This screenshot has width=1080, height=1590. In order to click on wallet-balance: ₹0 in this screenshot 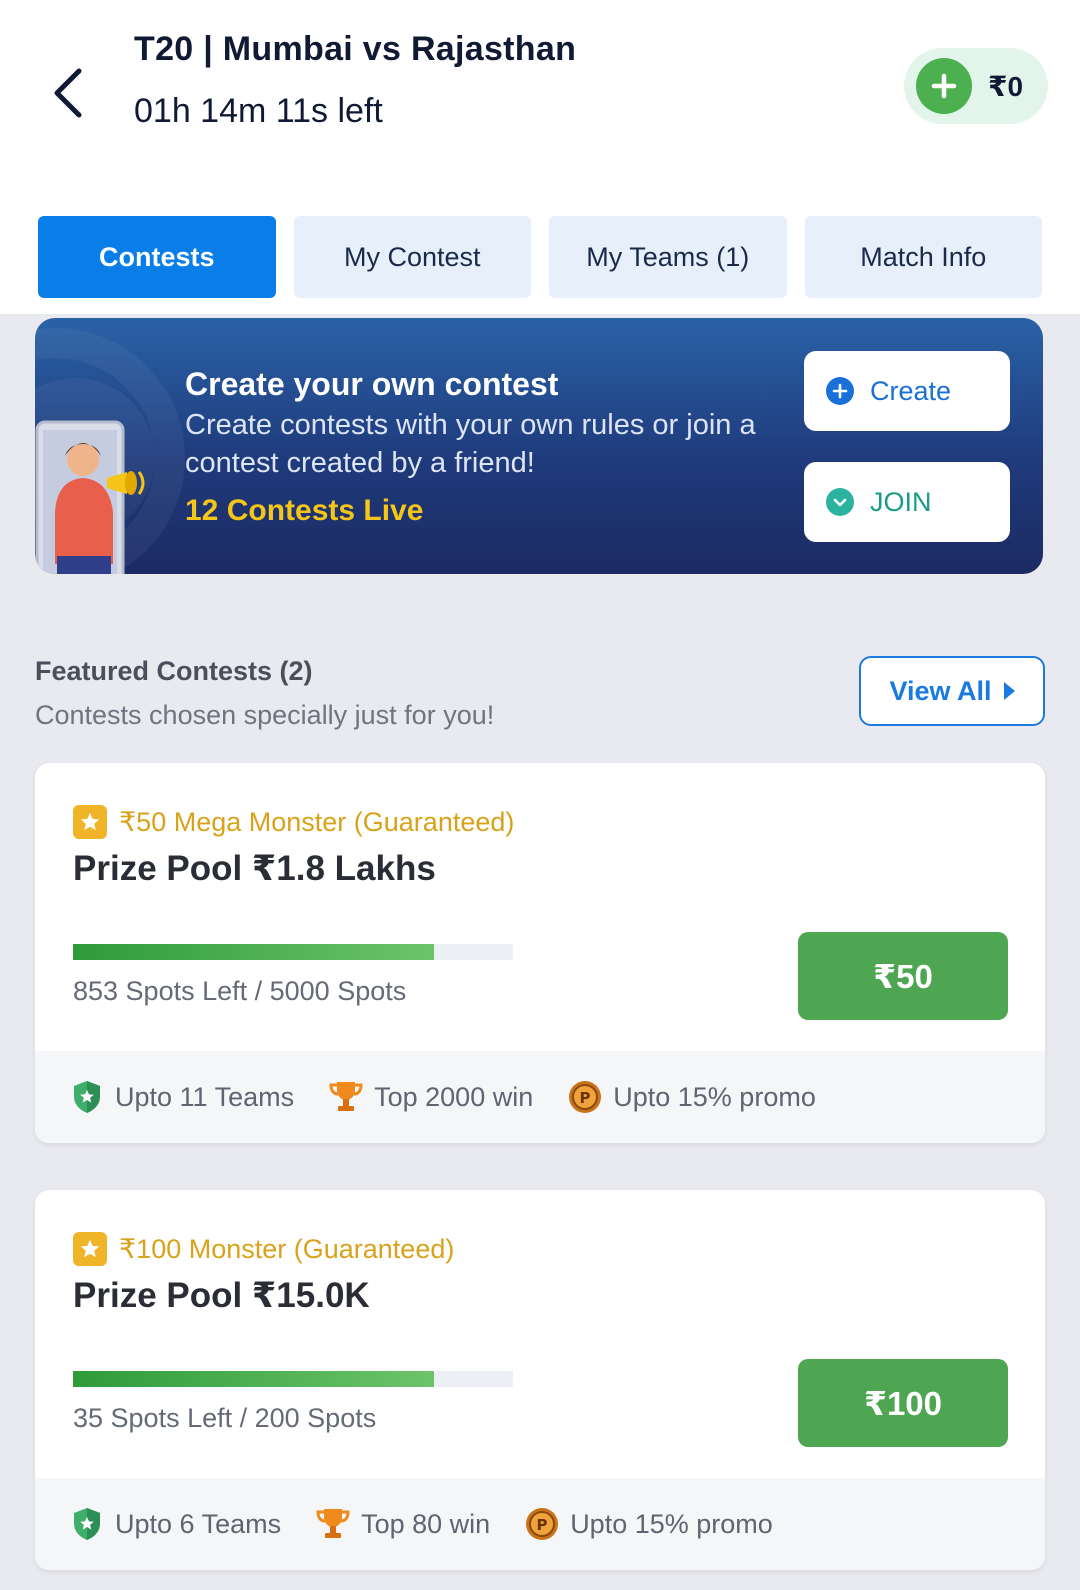, I will do `click(1006, 86)`.